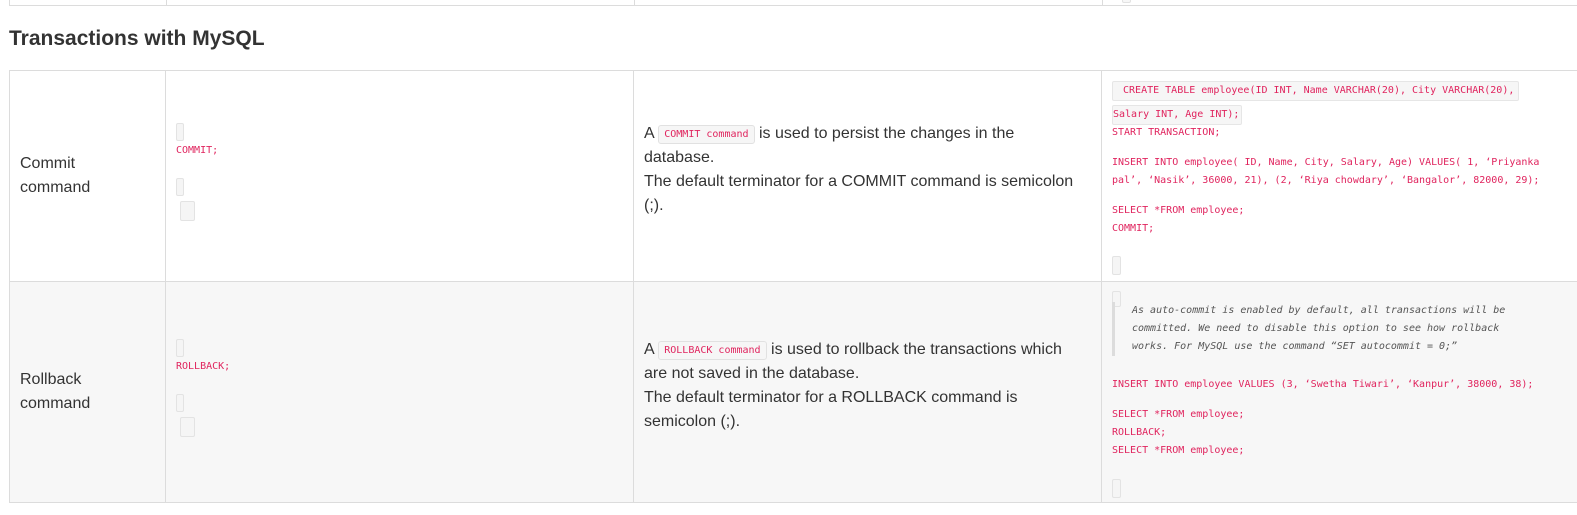  Describe the element at coordinates (1139, 432) in the screenshot. I see `example-code-line: ROLLBACK;` at that location.